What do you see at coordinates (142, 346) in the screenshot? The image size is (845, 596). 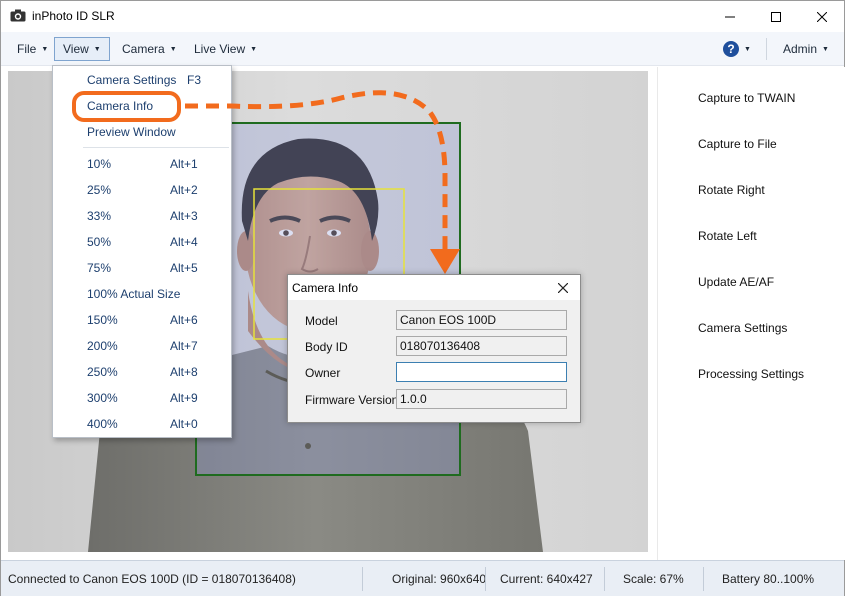 I see `menu-item-zoom-200: 200% Alt+7` at bounding box center [142, 346].